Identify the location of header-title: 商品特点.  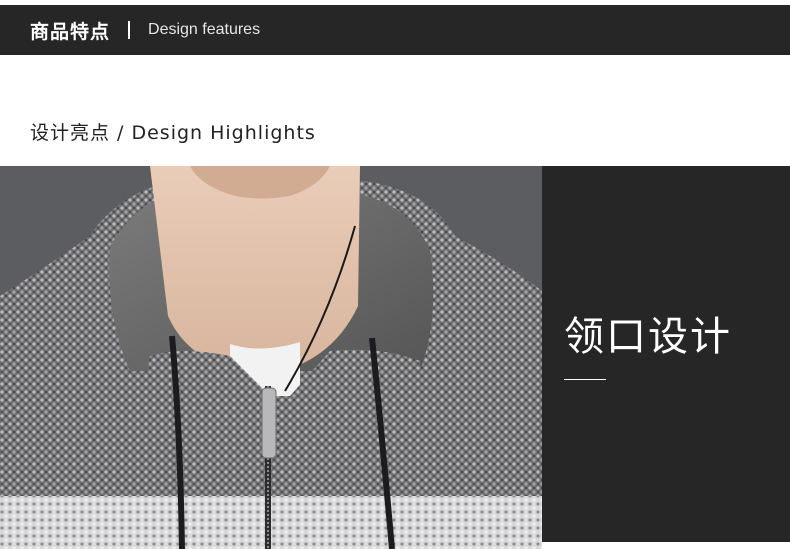
(70, 31).